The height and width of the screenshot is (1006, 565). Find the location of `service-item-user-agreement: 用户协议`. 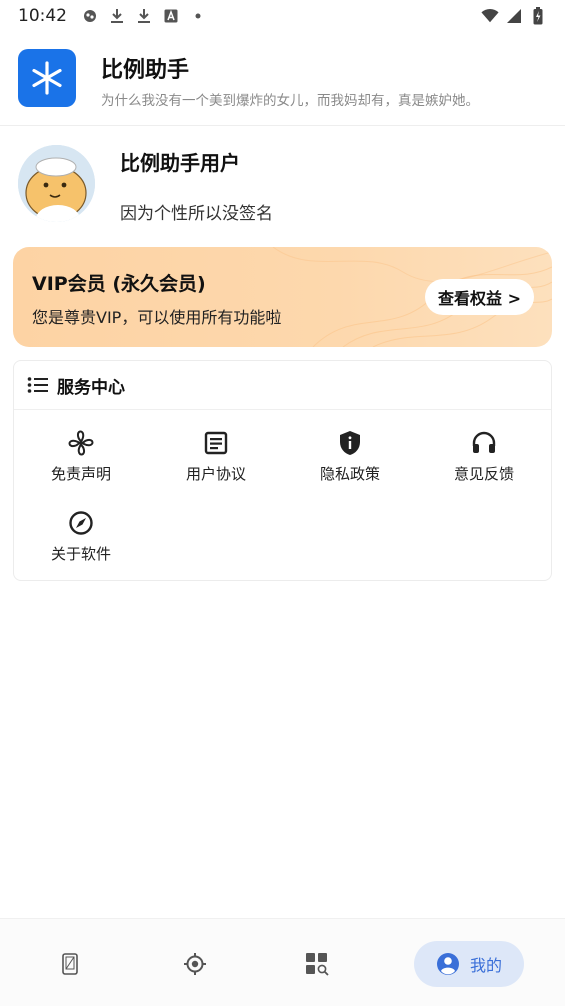

service-item-user-agreement: 用户协议 is located at coordinates (216, 465).